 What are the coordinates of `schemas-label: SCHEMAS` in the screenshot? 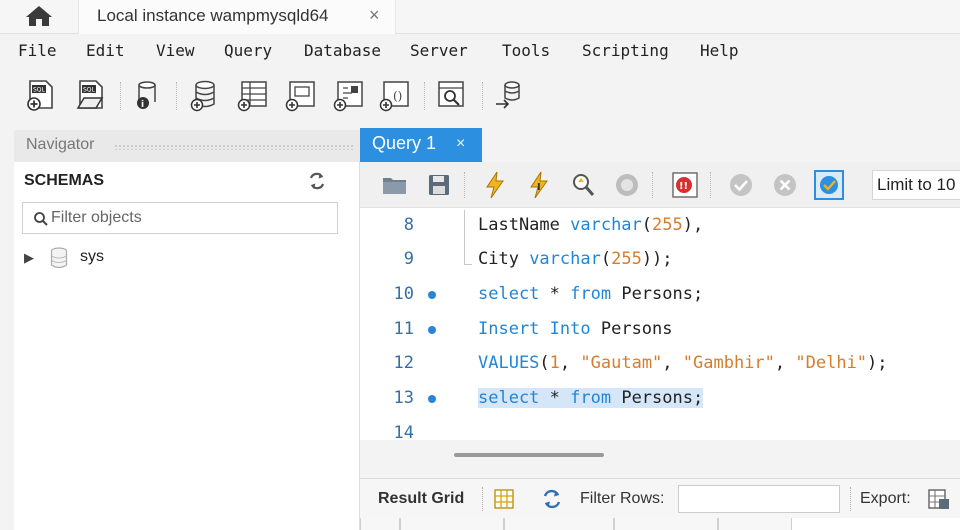 It's located at (64, 180).